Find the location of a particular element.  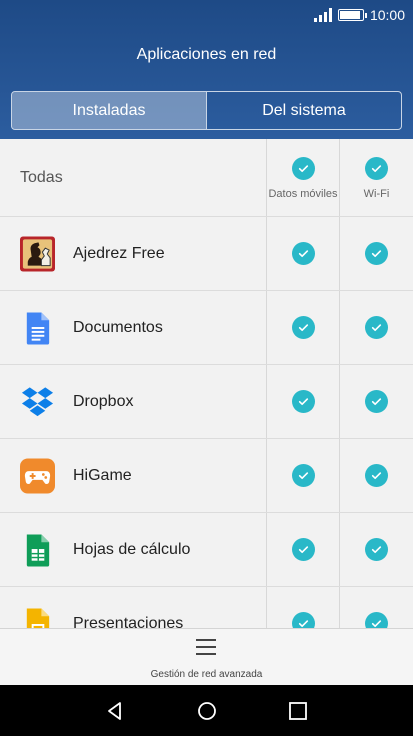

list-item: Hojas de cálculo is located at coordinates (206, 550).